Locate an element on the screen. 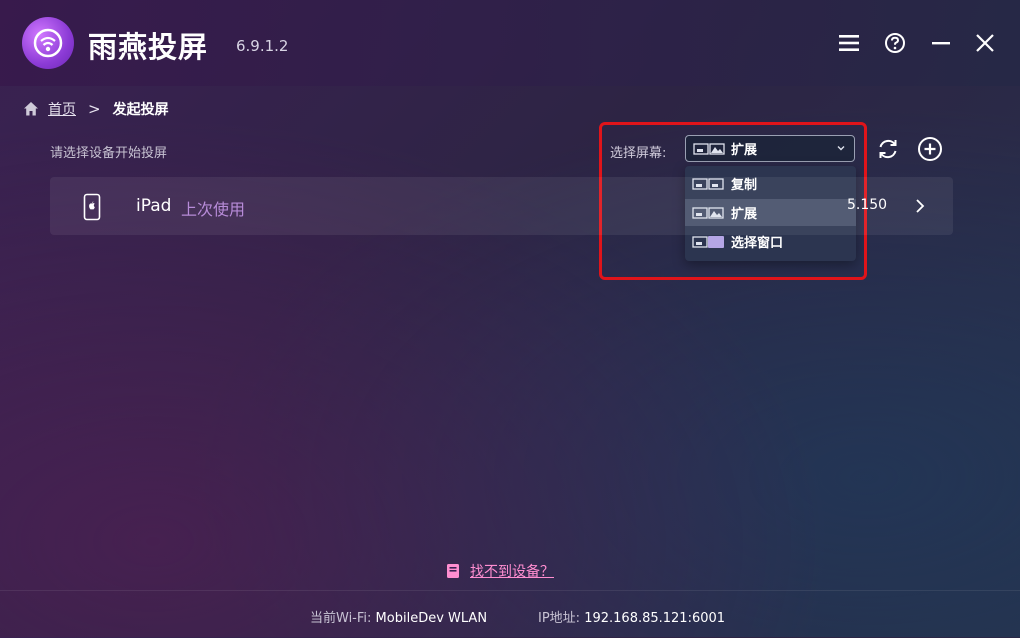  help-icon is located at coordinates (895, 43).